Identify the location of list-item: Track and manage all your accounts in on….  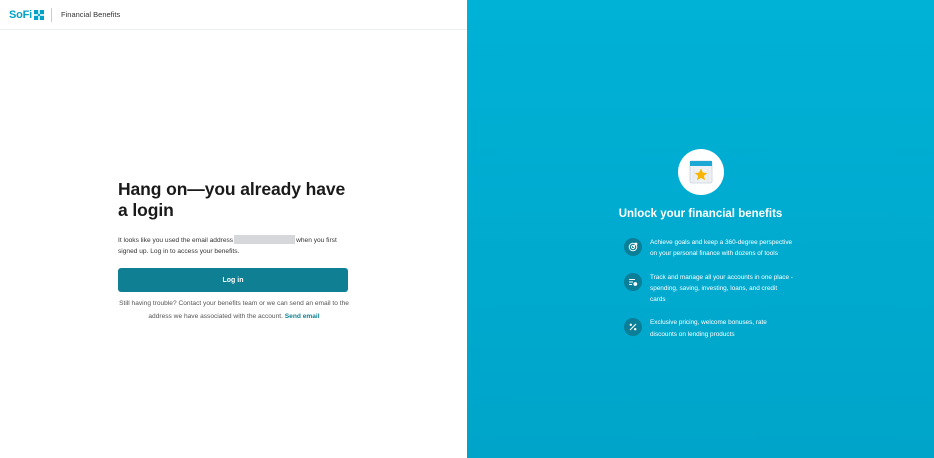
(709, 289).